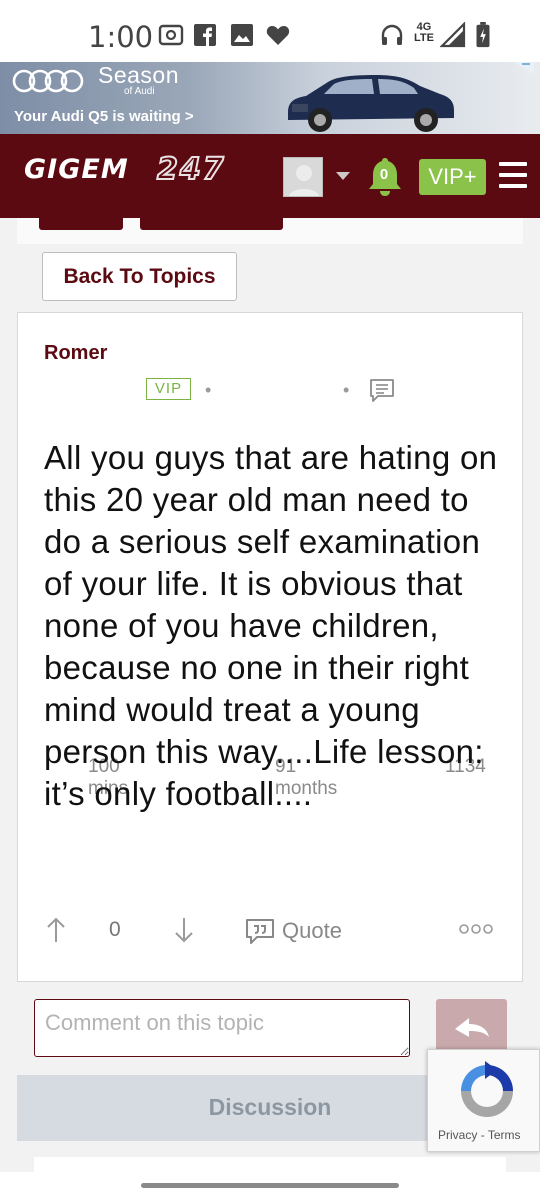  Describe the element at coordinates (384, 174) in the screenshot. I see `notification-count: 0` at that location.